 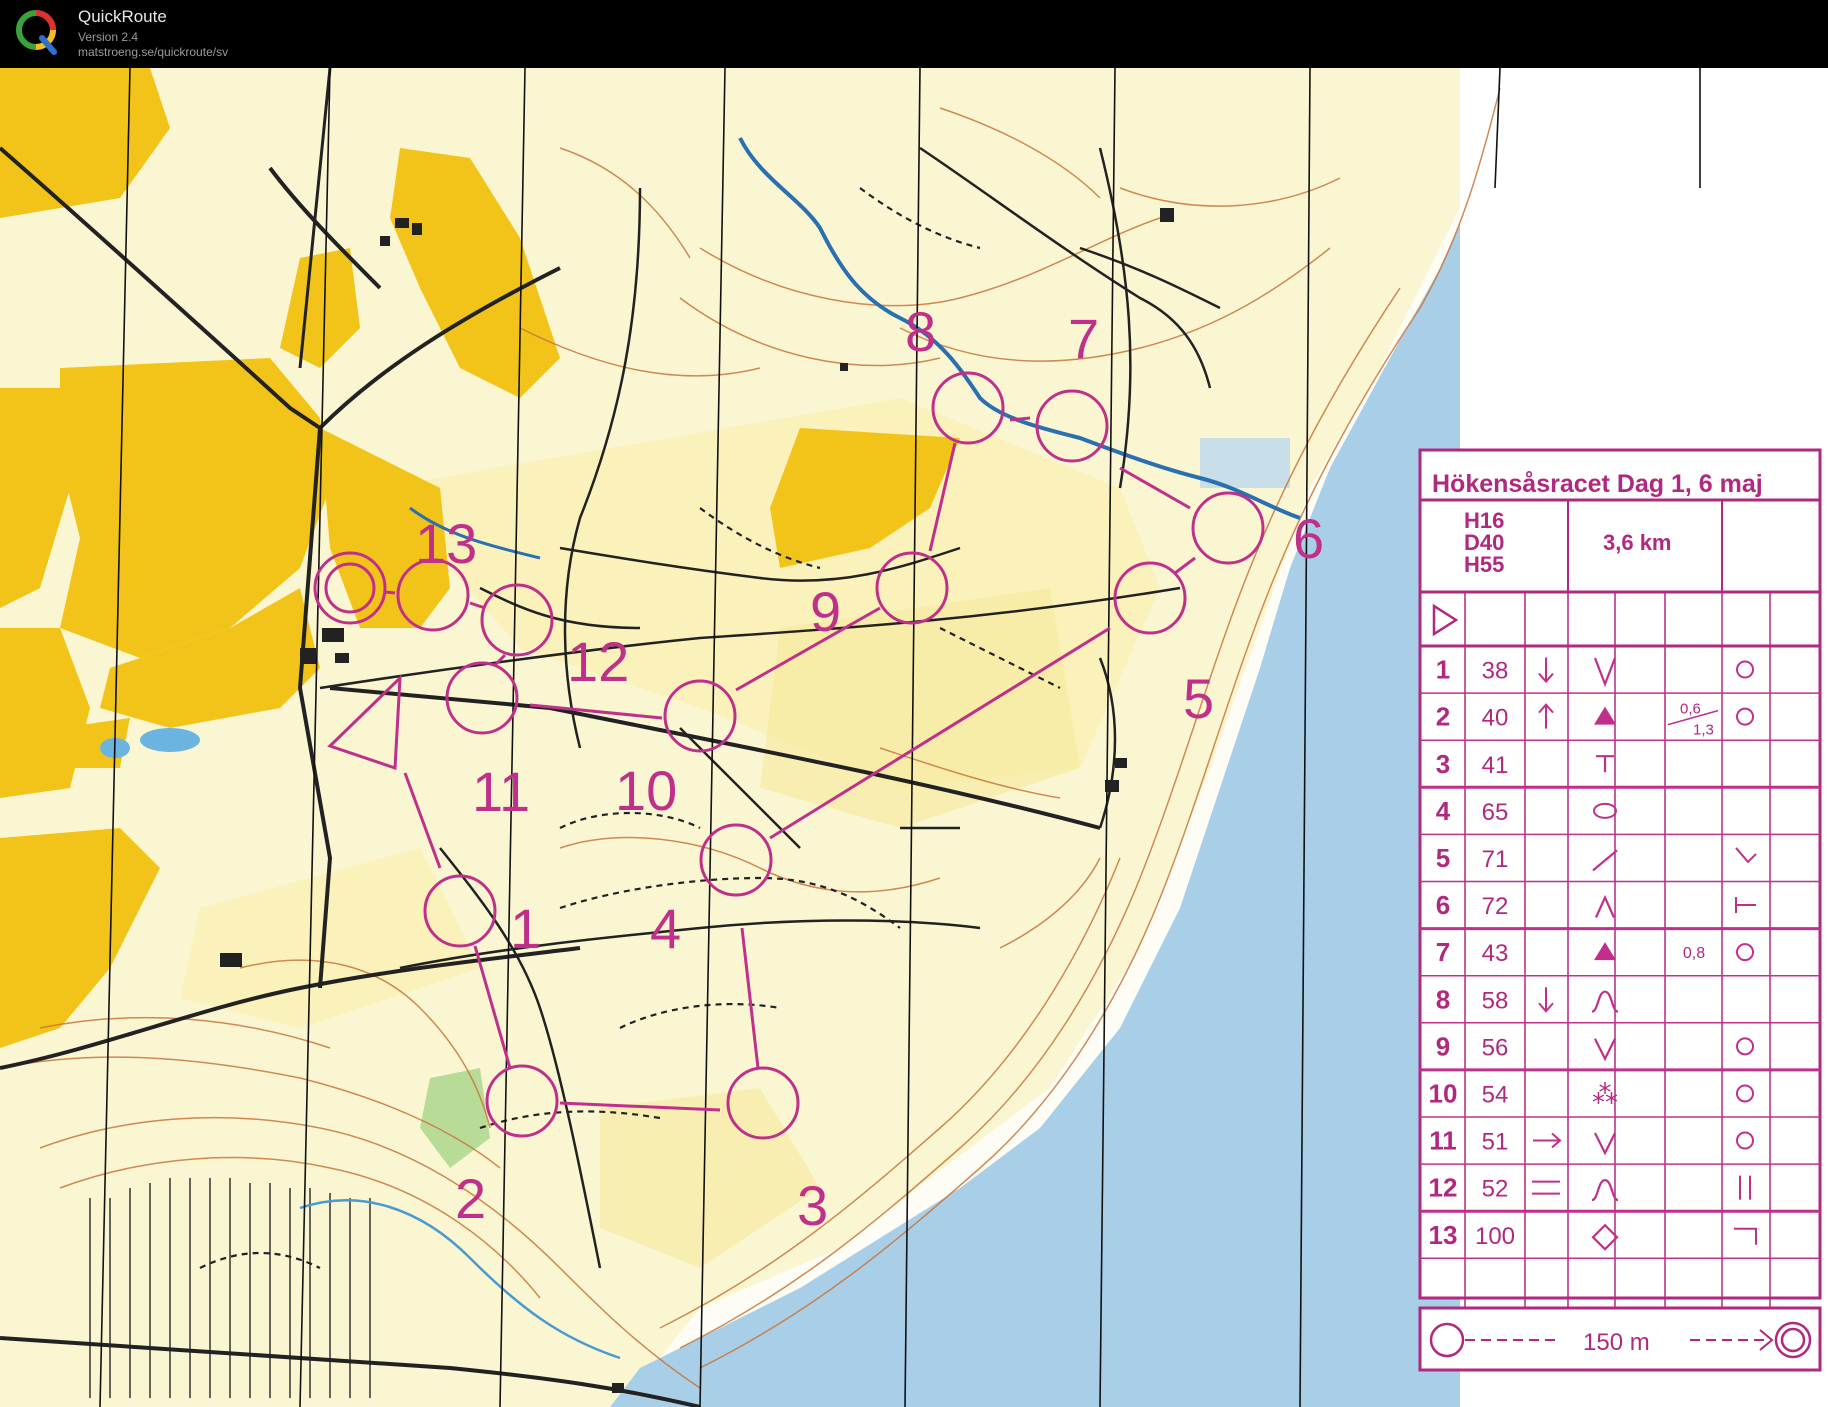 What do you see at coordinates (1495, 765) in the screenshot?
I see `control-code: 41` at bounding box center [1495, 765].